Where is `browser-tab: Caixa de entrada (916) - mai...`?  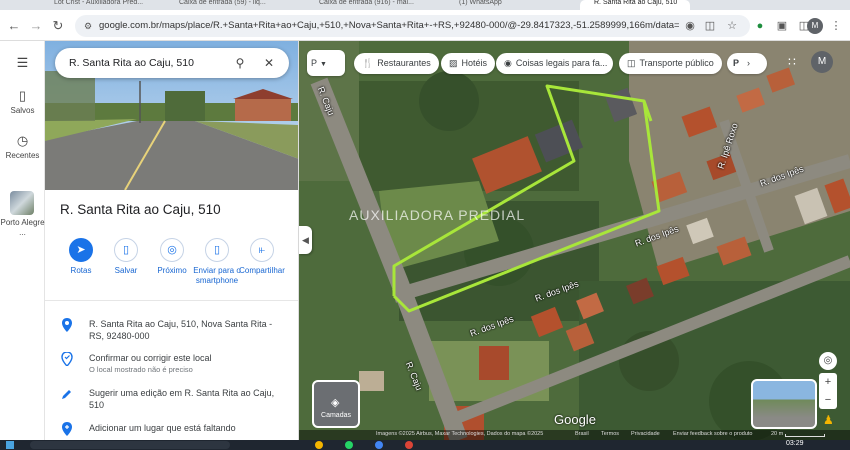 browser-tab: Caixa de entrada (916) - mai... is located at coordinates (370, 5).